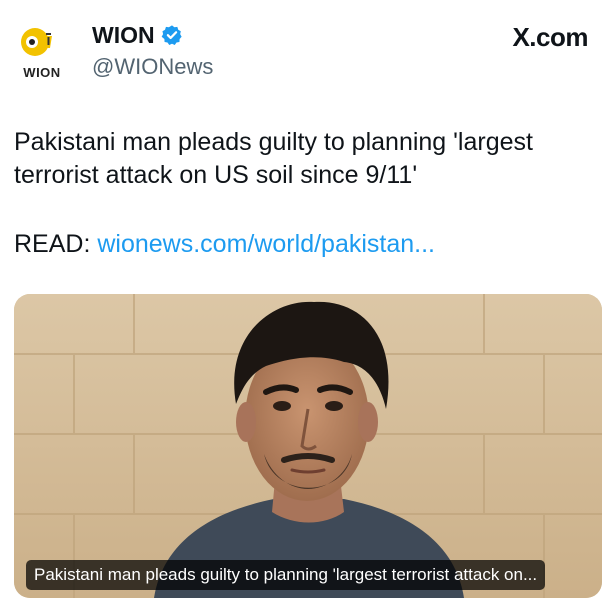 Image resolution: width=616 pixels, height=607 pixels. Describe the element at coordinates (42, 72) in the screenshot. I see `avatar-label: WION` at that location.